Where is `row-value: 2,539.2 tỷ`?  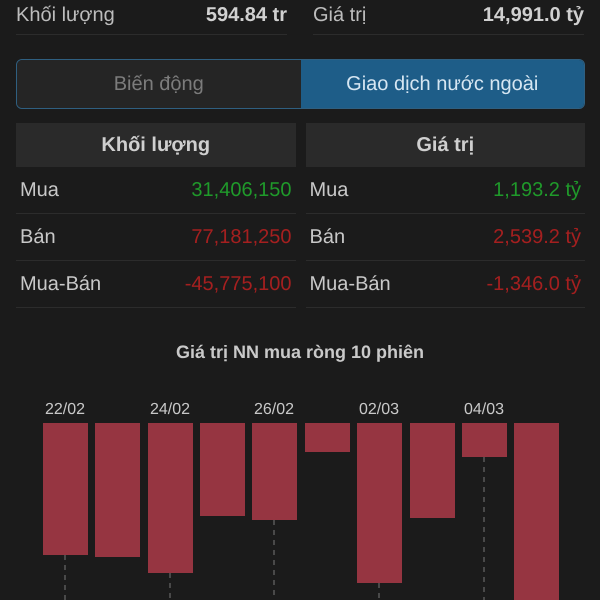
row-value: 2,539.2 tỷ is located at coordinates (537, 237).